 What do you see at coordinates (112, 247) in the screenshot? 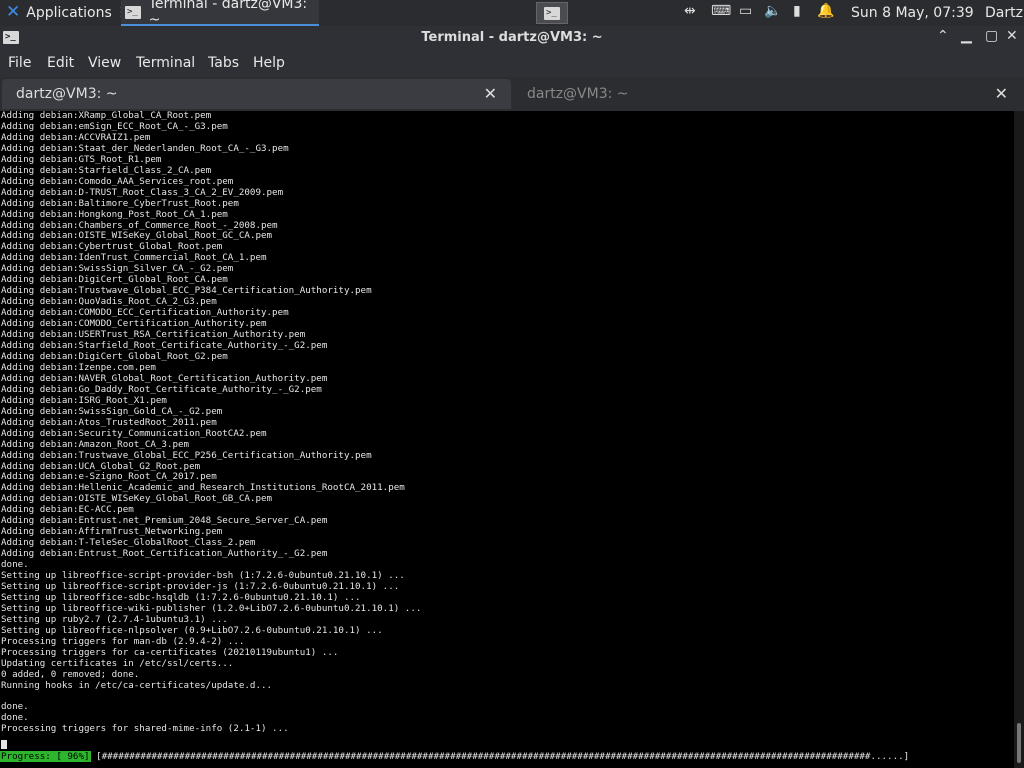
I see `terminal-line: Adding debian:Cybertrust_Global_Root.pem` at bounding box center [112, 247].